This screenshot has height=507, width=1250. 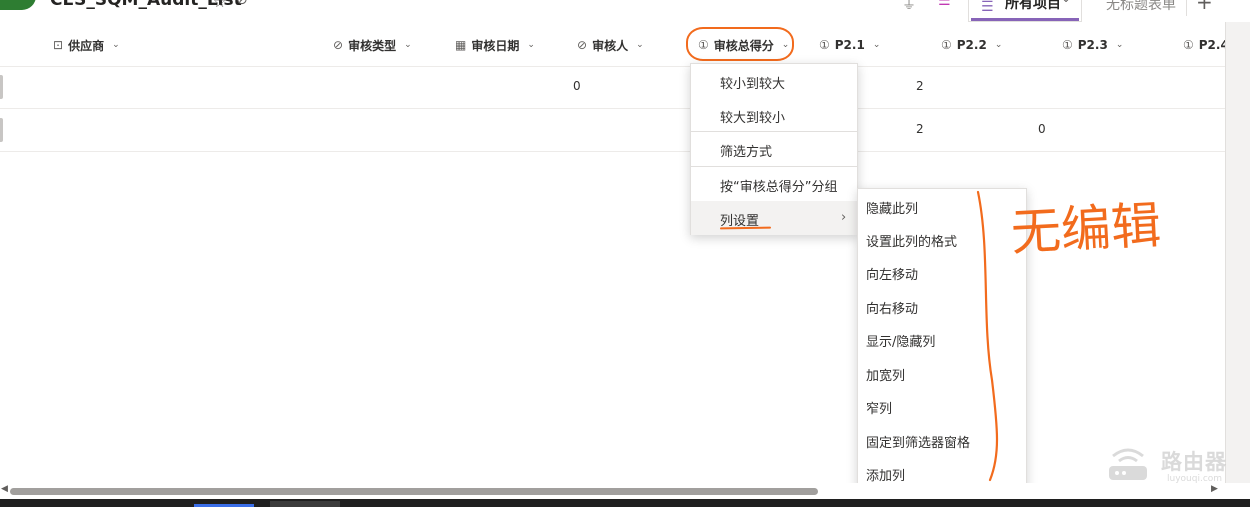 I want to click on table-row: 2 0, so click(x=612, y=130).